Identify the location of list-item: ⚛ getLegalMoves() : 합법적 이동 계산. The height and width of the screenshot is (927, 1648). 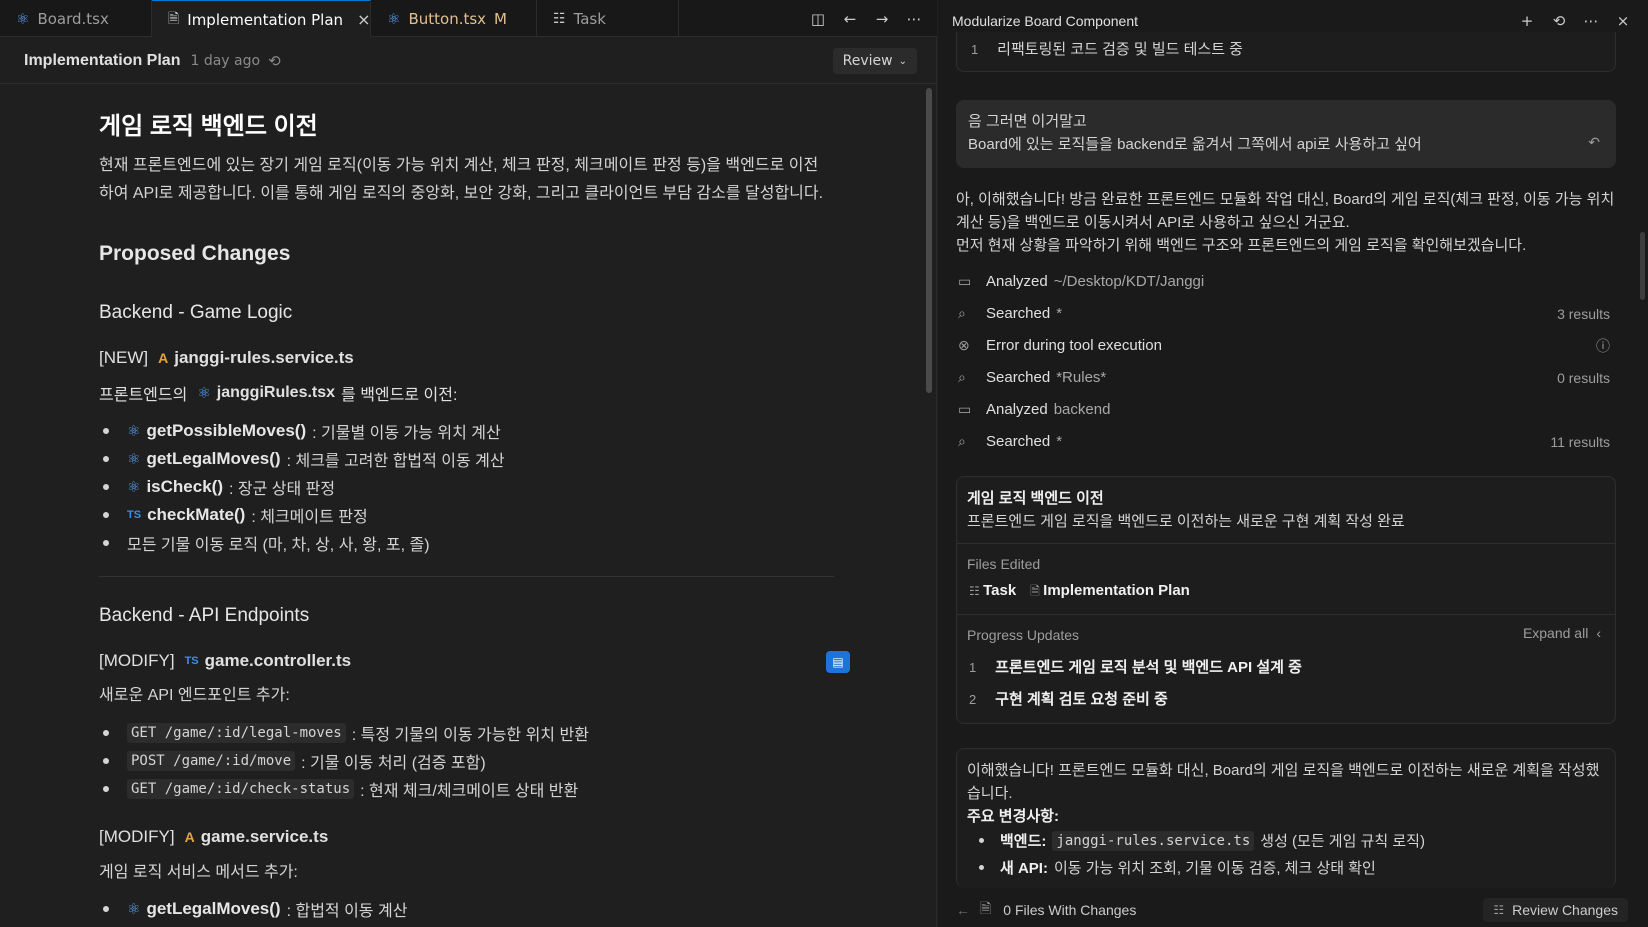
(254, 909).